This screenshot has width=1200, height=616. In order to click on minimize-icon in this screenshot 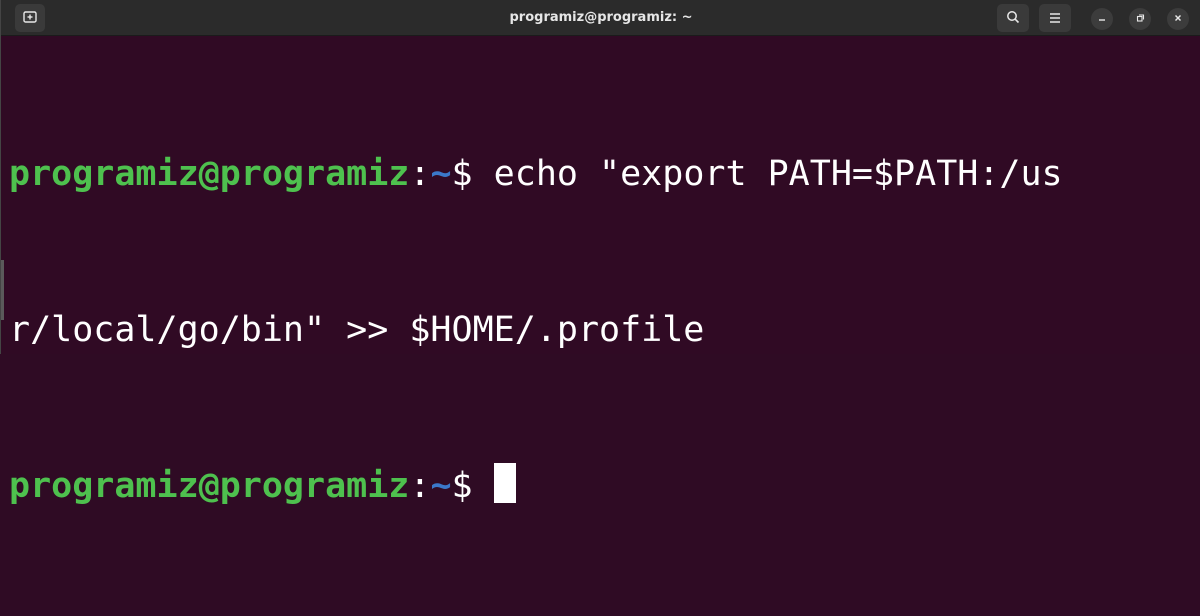, I will do `click(1102, 19)`.